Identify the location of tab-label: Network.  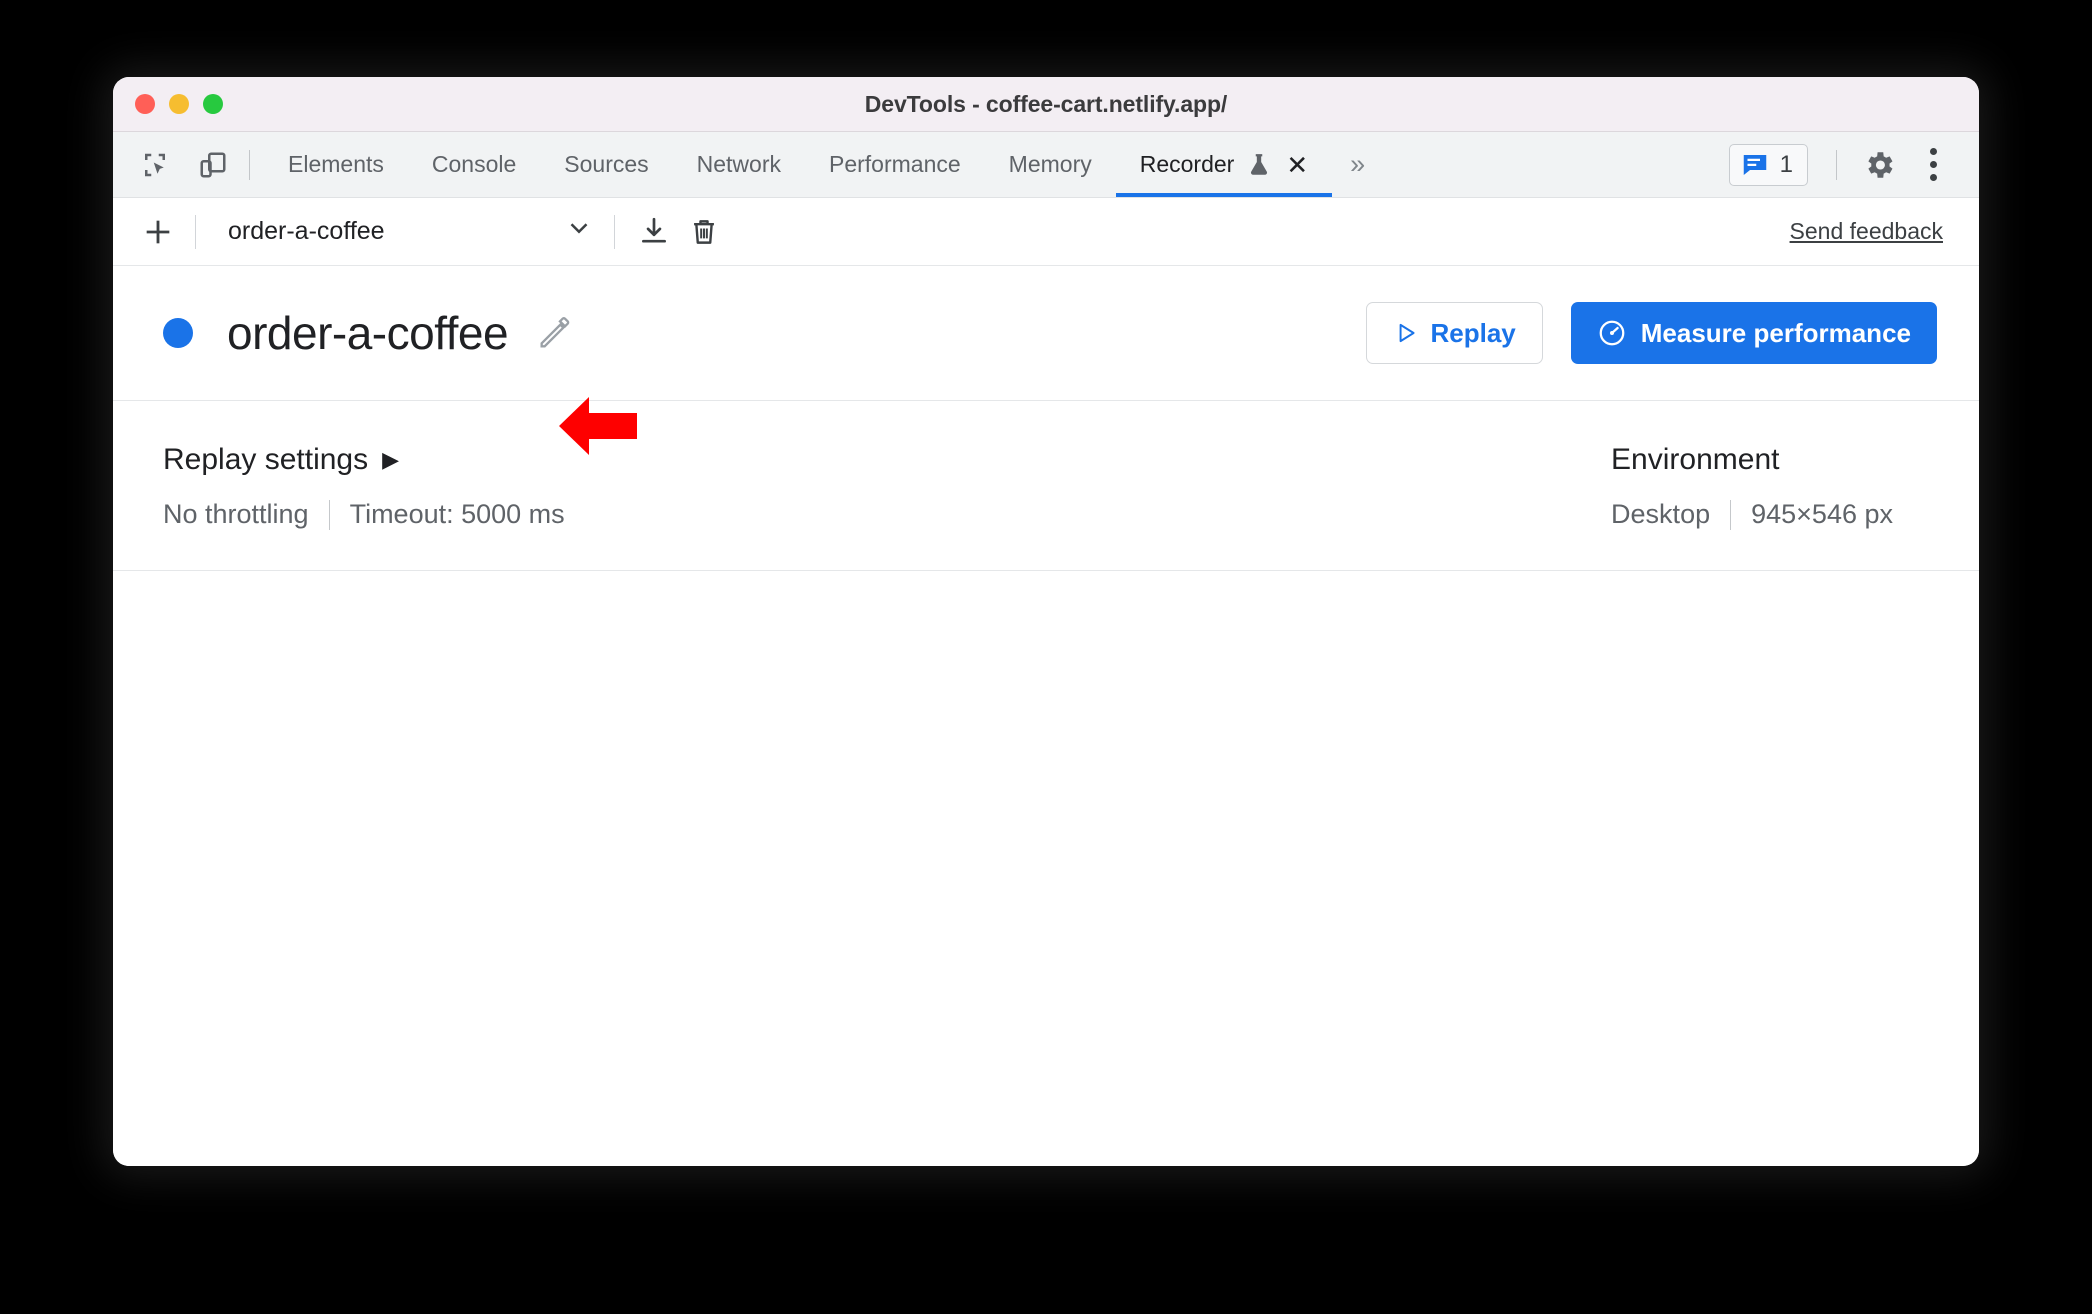
(738, 164).